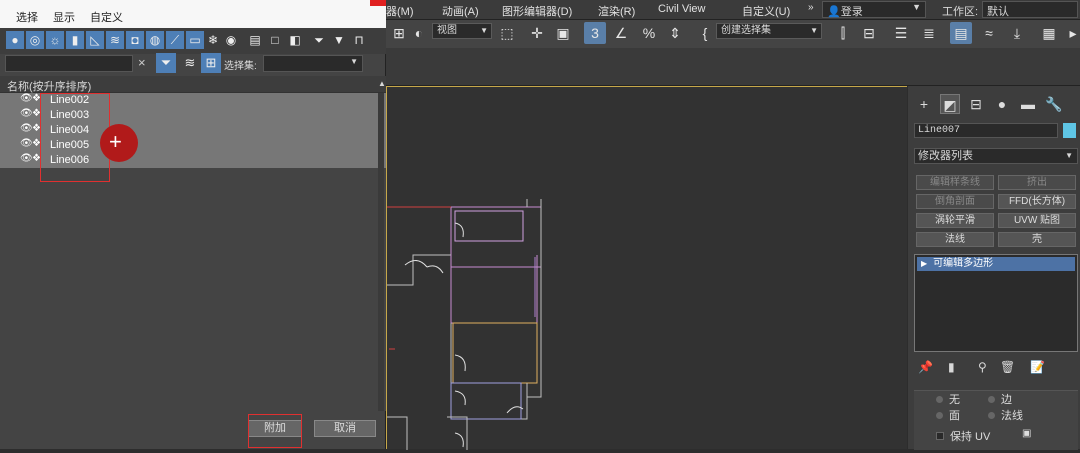 The width and height of the screenshot is (1080, 453). Describe the element at coordinates (1049, 33) in the screenshot. I see `material-editor-icon: ▦` at that location.